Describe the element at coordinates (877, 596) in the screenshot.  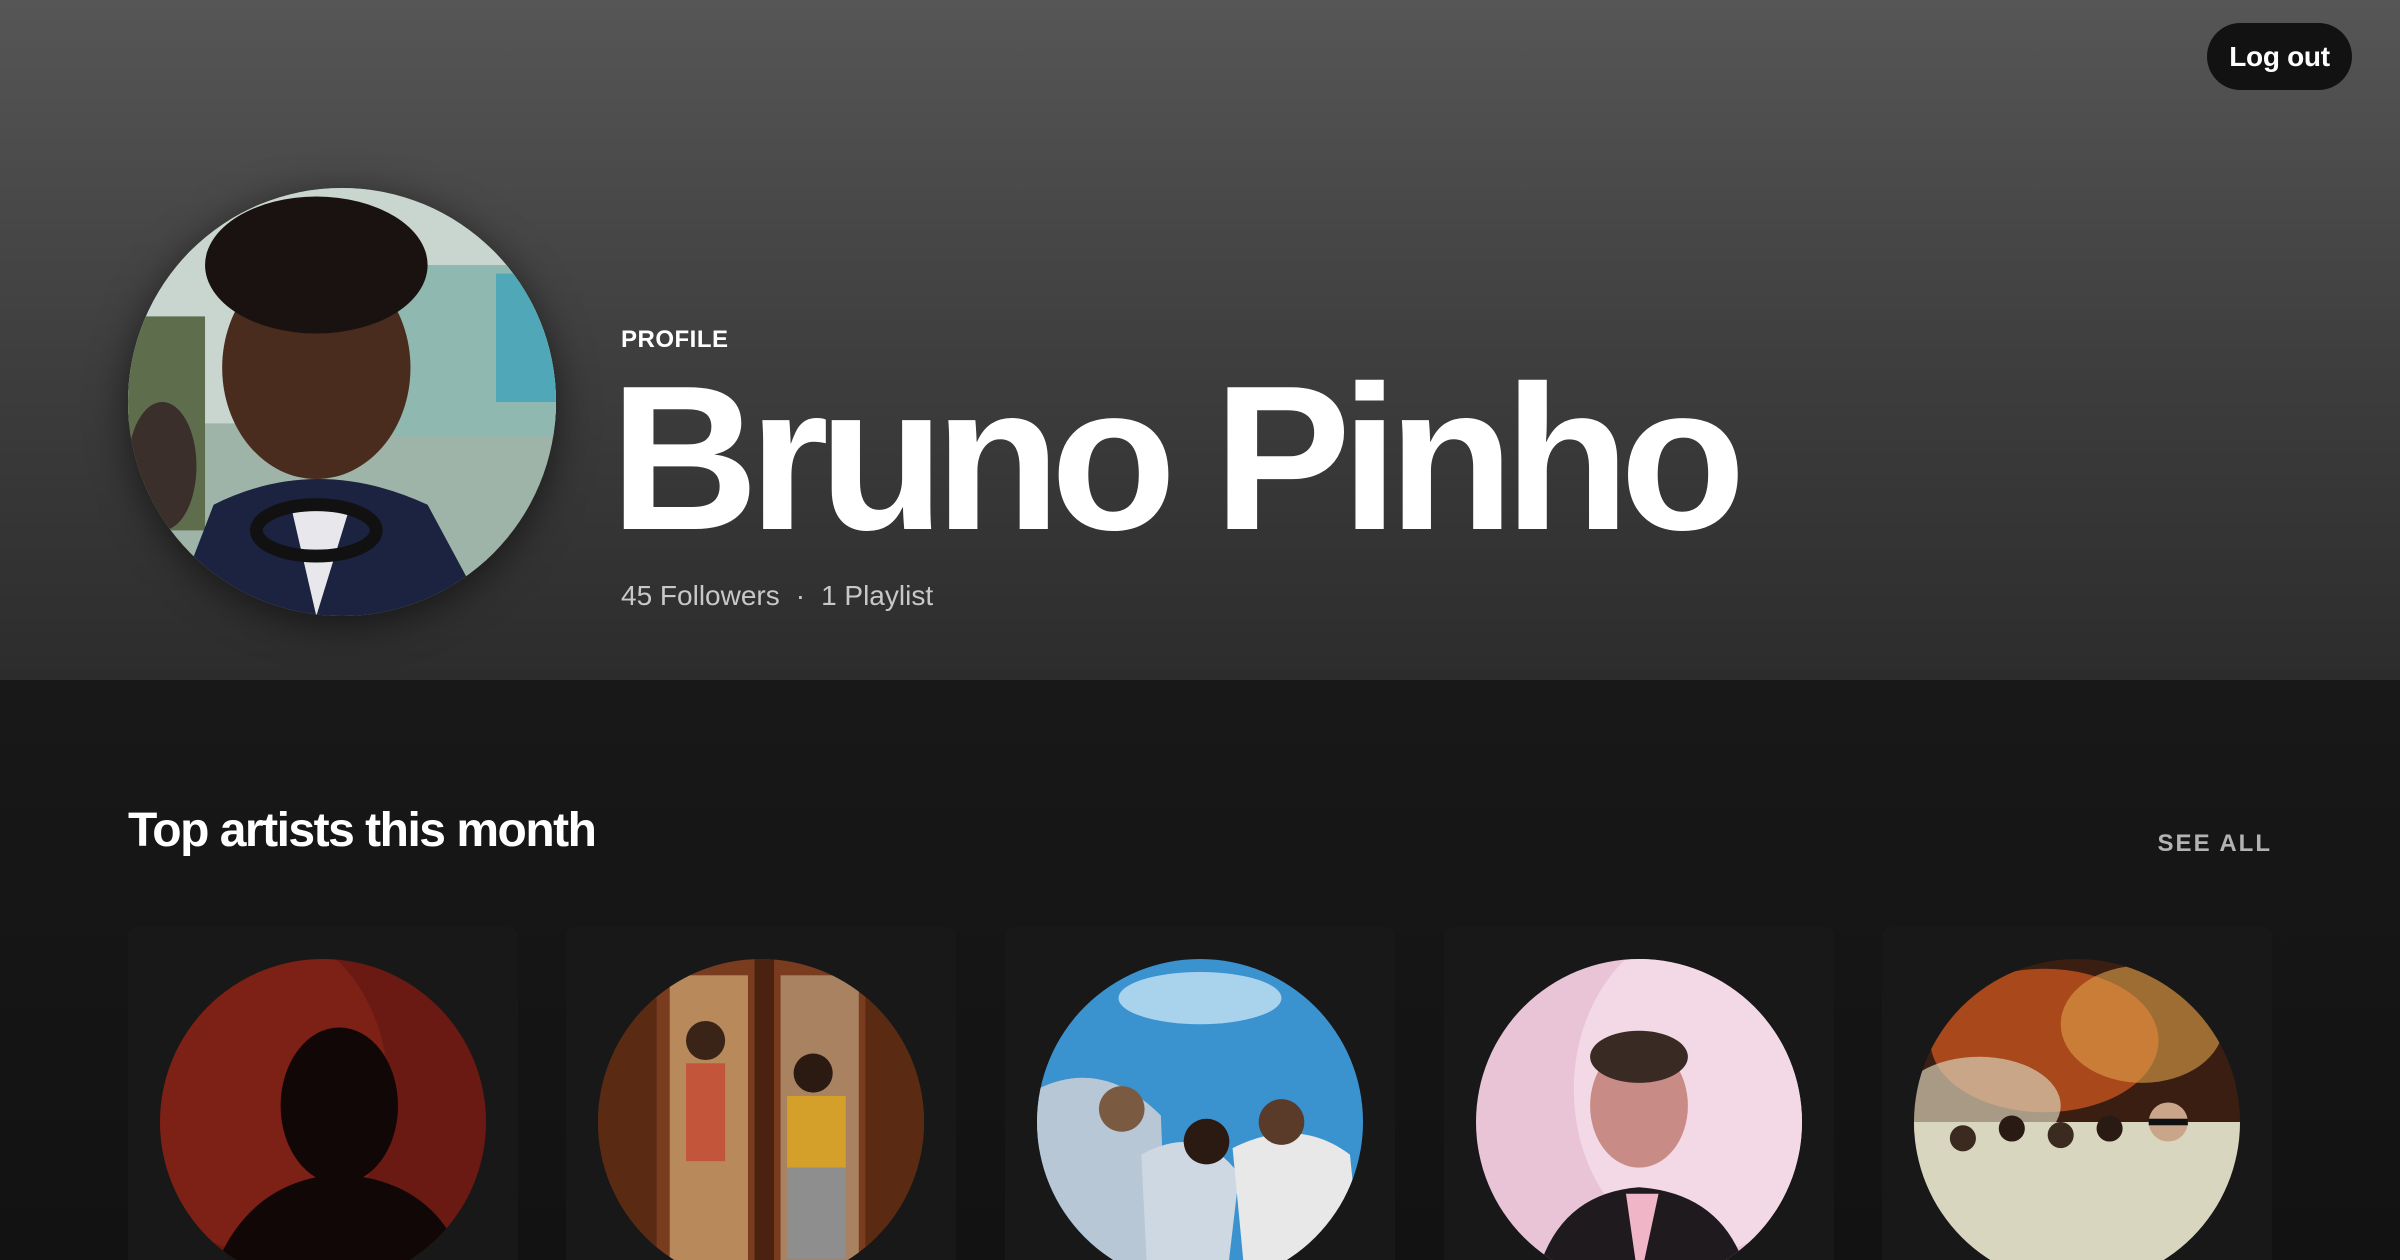
I see `playlist-count: 1 Playlist` at that location.